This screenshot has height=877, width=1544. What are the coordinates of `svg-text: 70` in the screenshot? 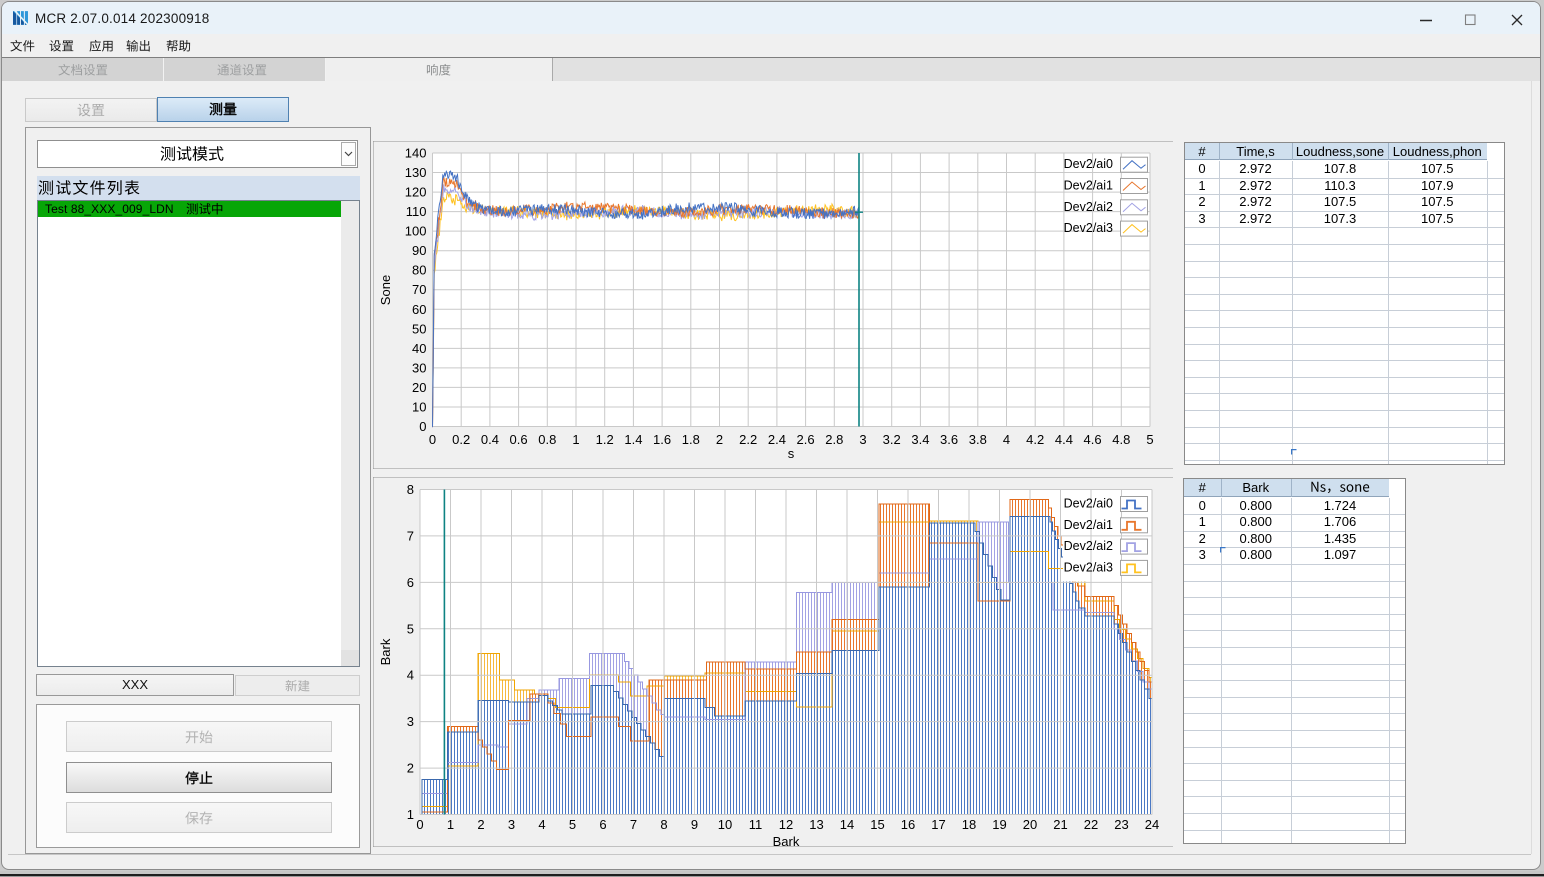 It's located at (419, 289).